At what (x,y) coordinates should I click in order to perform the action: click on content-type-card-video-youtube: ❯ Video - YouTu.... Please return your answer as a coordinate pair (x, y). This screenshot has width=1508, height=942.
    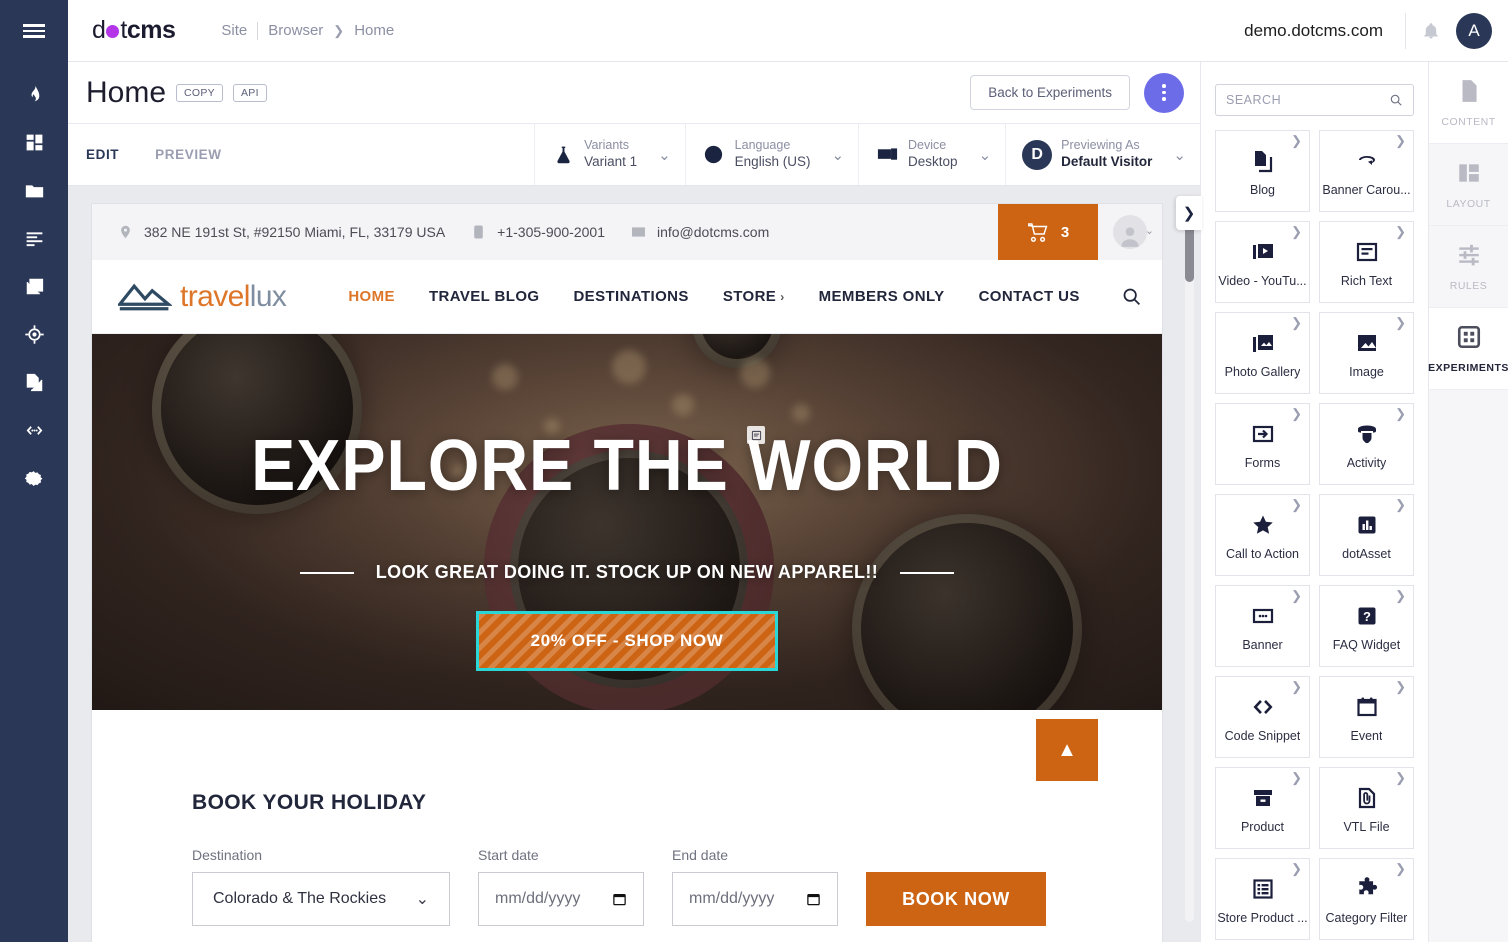
    Looking at the image, I should click on (1262, 262).